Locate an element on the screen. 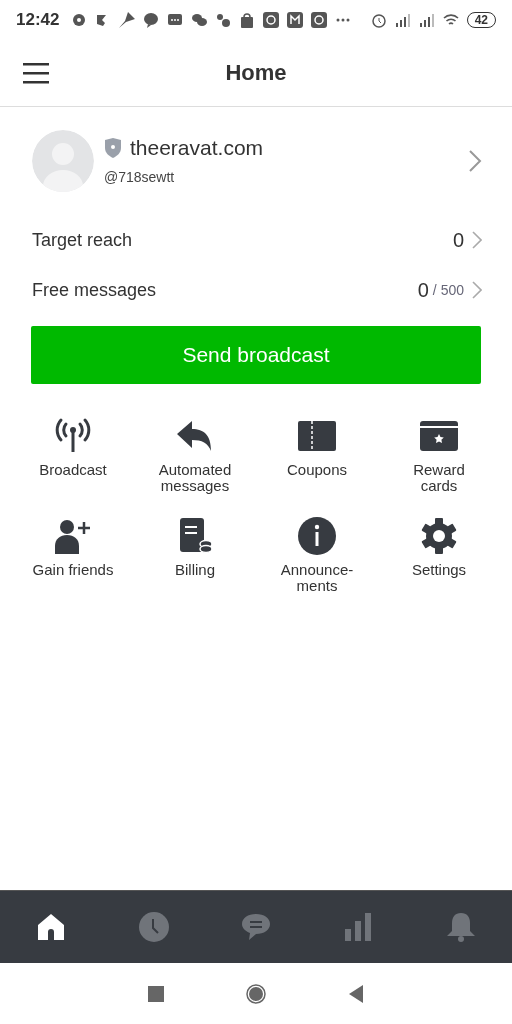 This screenshot has width=512, height=1024. stat-label: Target reach is located at coordinates (83, 240).